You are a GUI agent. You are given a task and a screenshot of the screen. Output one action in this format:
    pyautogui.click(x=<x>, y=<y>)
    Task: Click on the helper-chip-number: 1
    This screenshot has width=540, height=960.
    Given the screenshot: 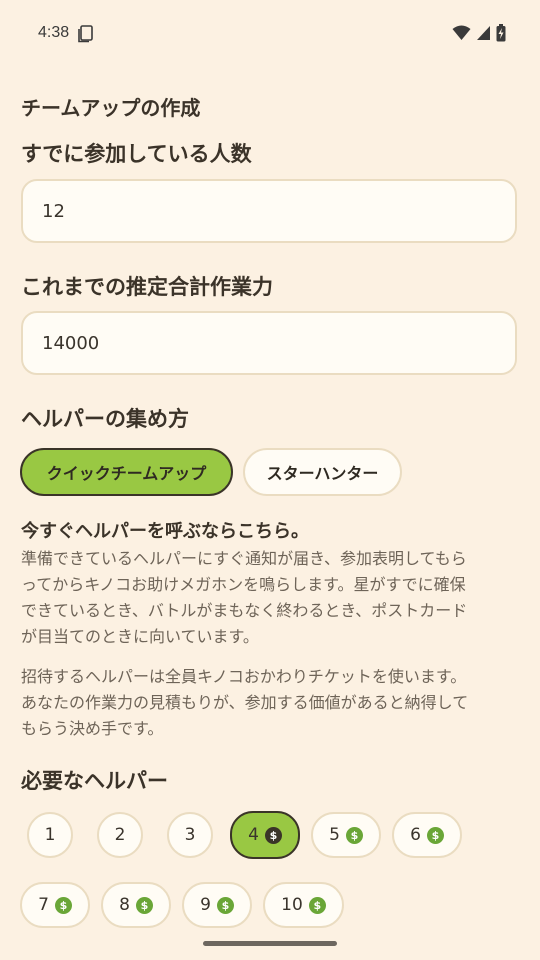 What is the action you would take?
    pyautogui.click(x=50, y=835)
    